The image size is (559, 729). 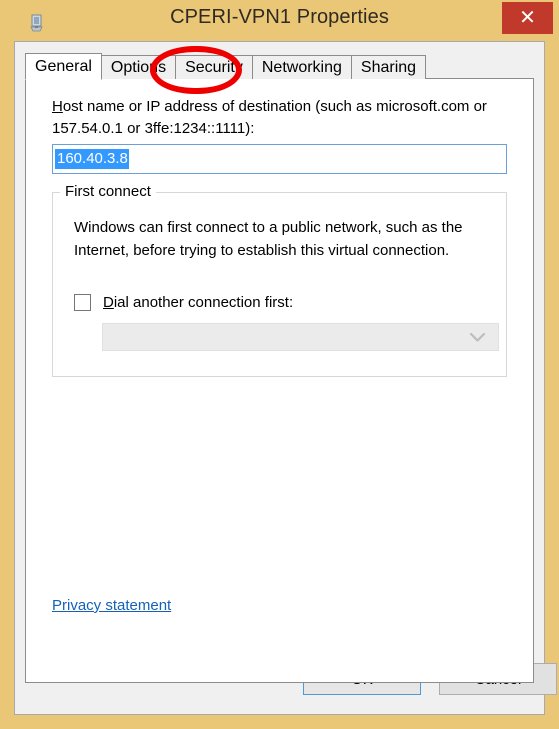 I want to click on close-button: ✕, so click(x=527, y=18).